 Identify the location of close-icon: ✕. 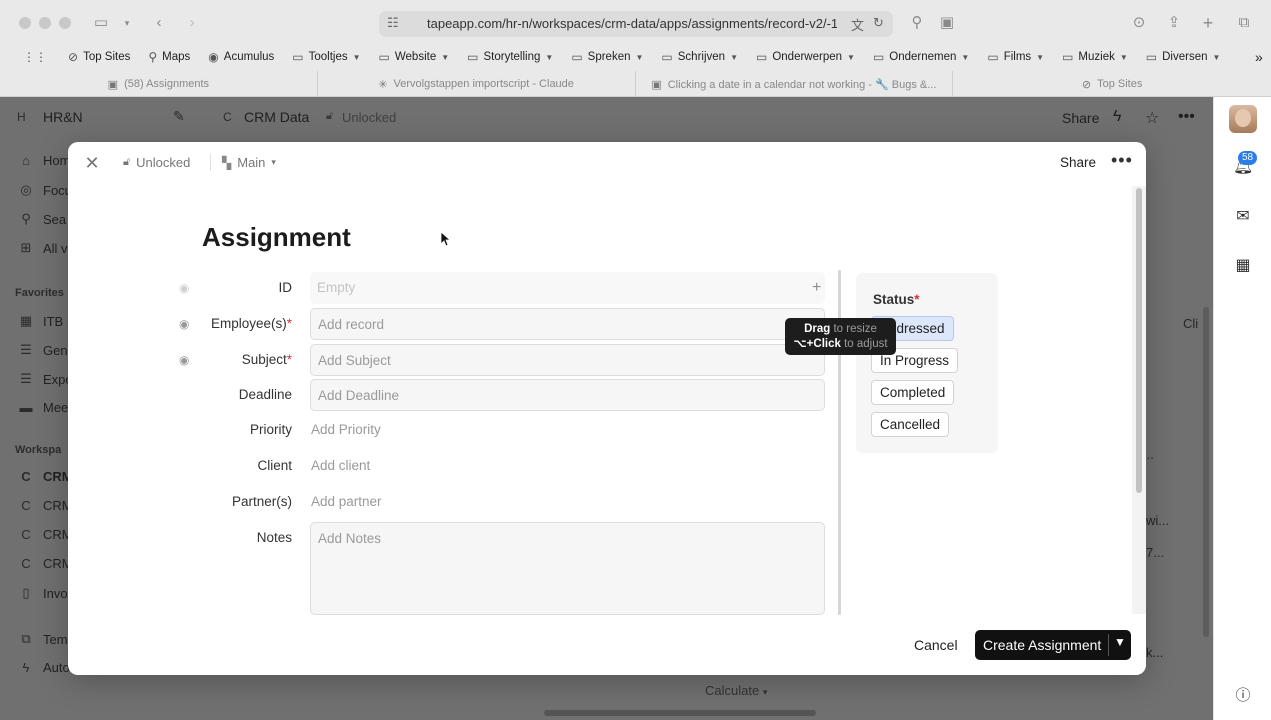
(92, 163).